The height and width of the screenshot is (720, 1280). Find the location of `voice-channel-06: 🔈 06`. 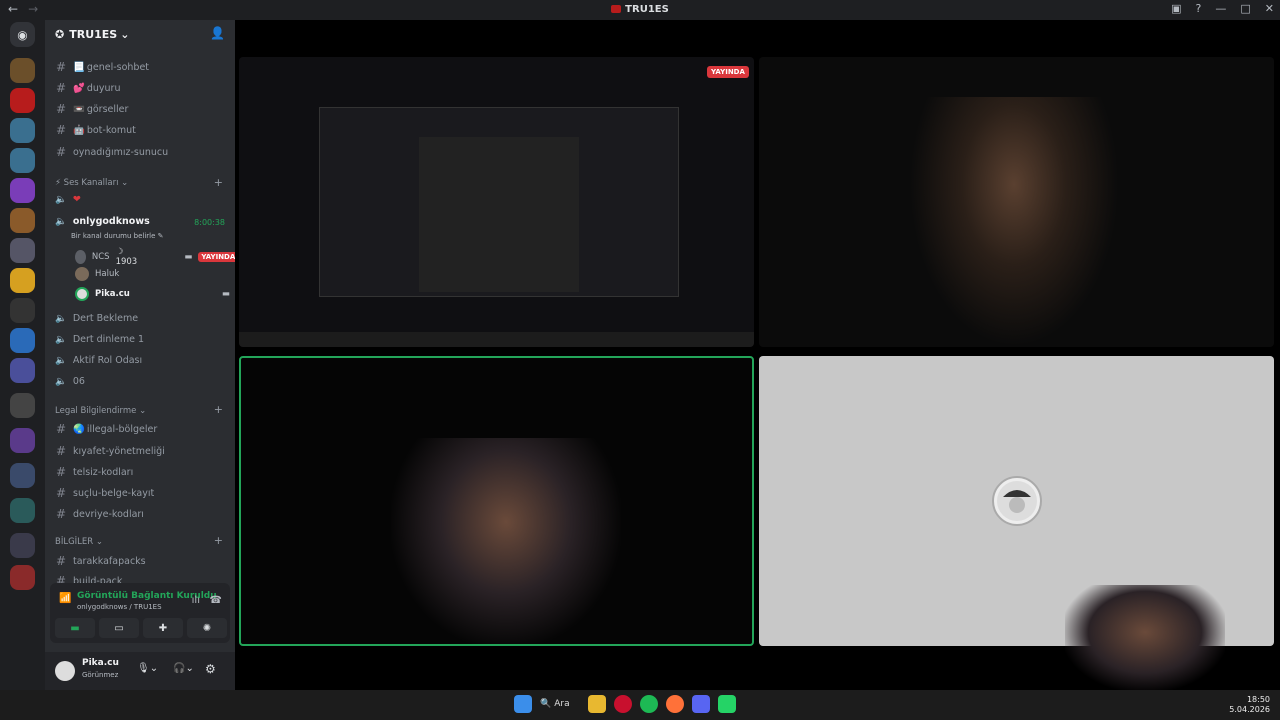

voice-channel-06: 🔈 06 is located at coordinates (70, 381).